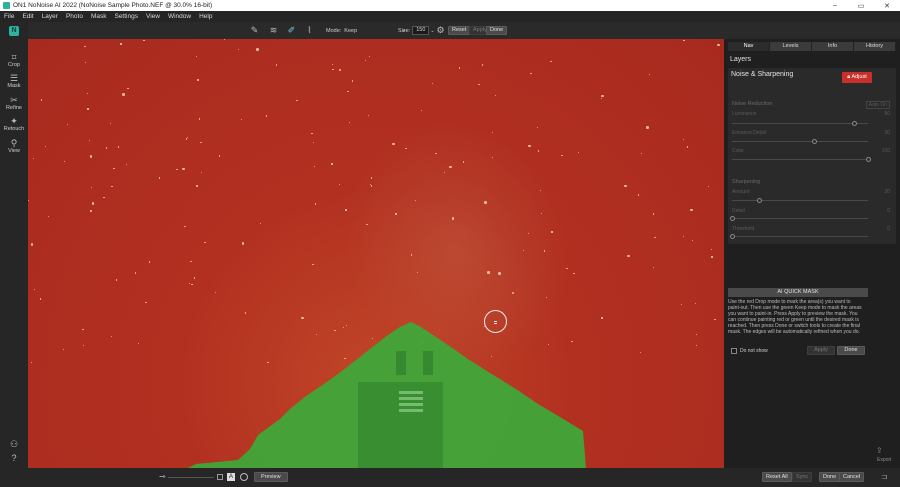 Image resolution: width=900 pixels, height=487 pixels. I want to click on adjust-button: 🔒︎ Adjust, so click(857, 77).